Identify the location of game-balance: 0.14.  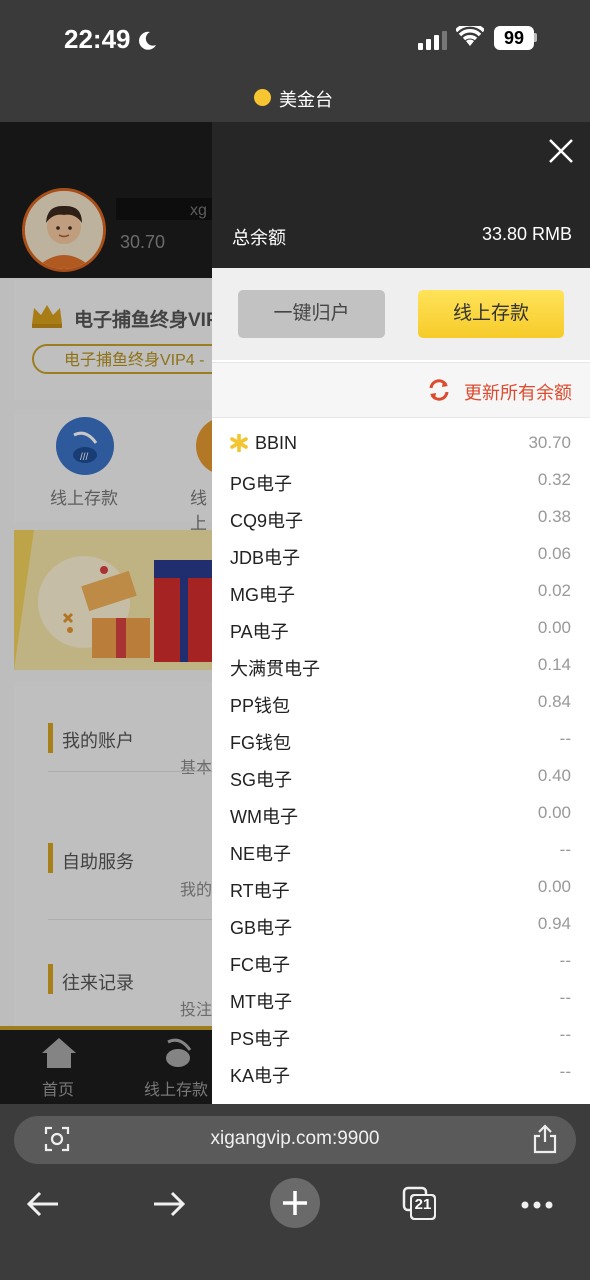
(554, 664).